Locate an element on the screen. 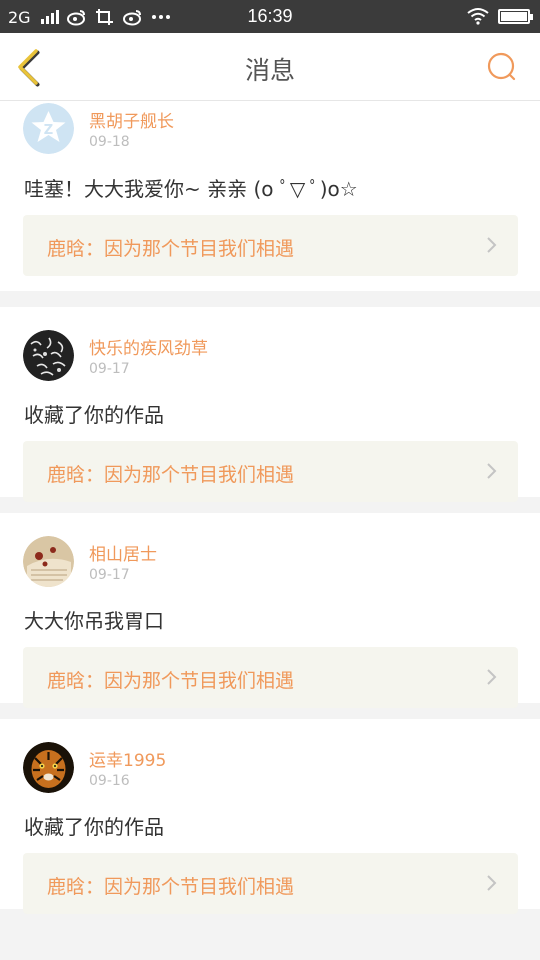 The image size is (540, 960). avatar: Z is located at coordinates (48, 128).